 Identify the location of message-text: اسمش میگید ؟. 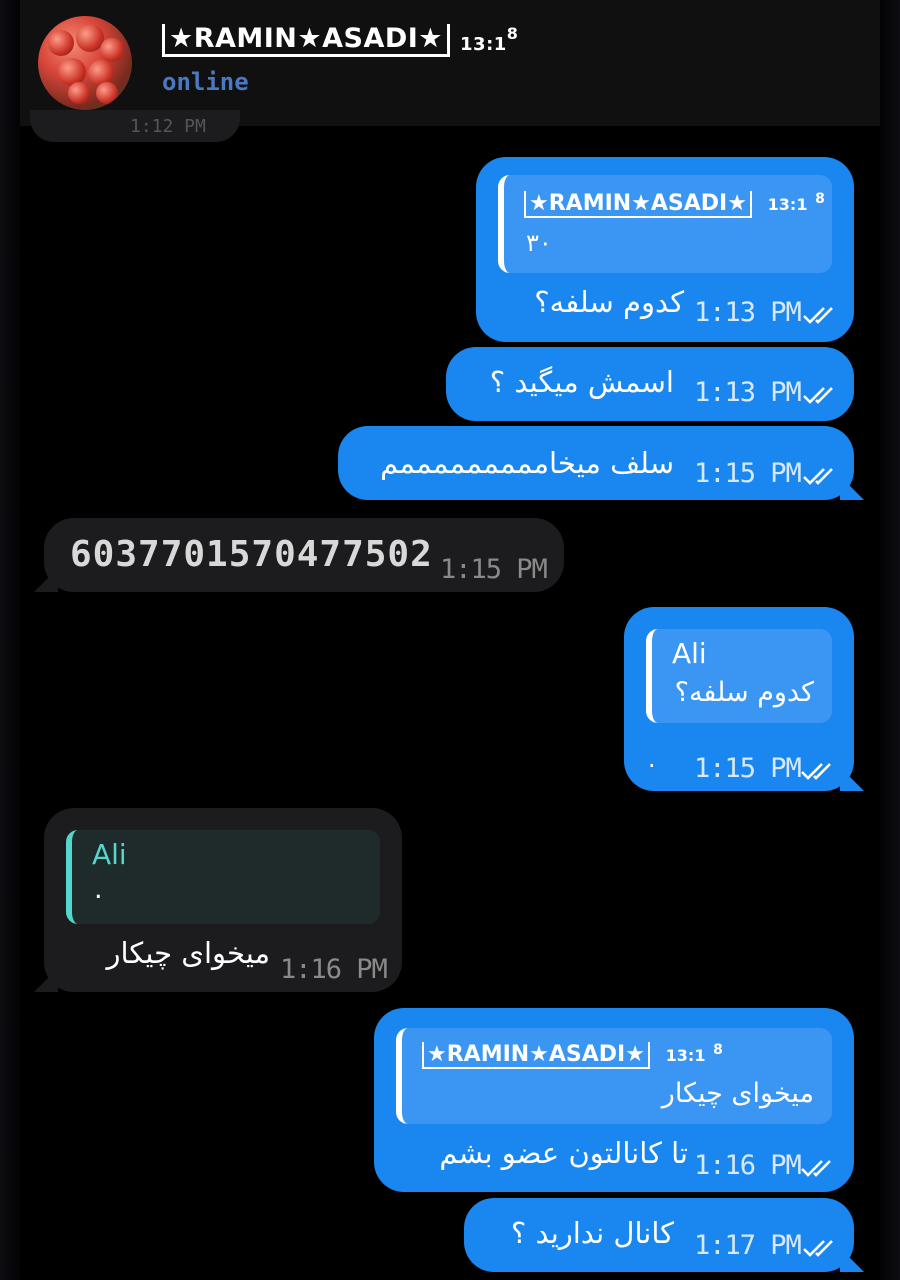
(581, 382).